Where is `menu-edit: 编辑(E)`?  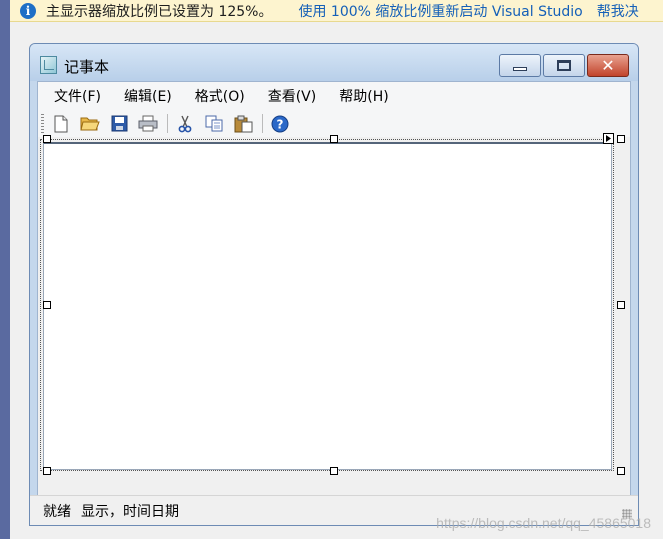
menu-edit: 编辑(E) is located at coordinates (148, 96).